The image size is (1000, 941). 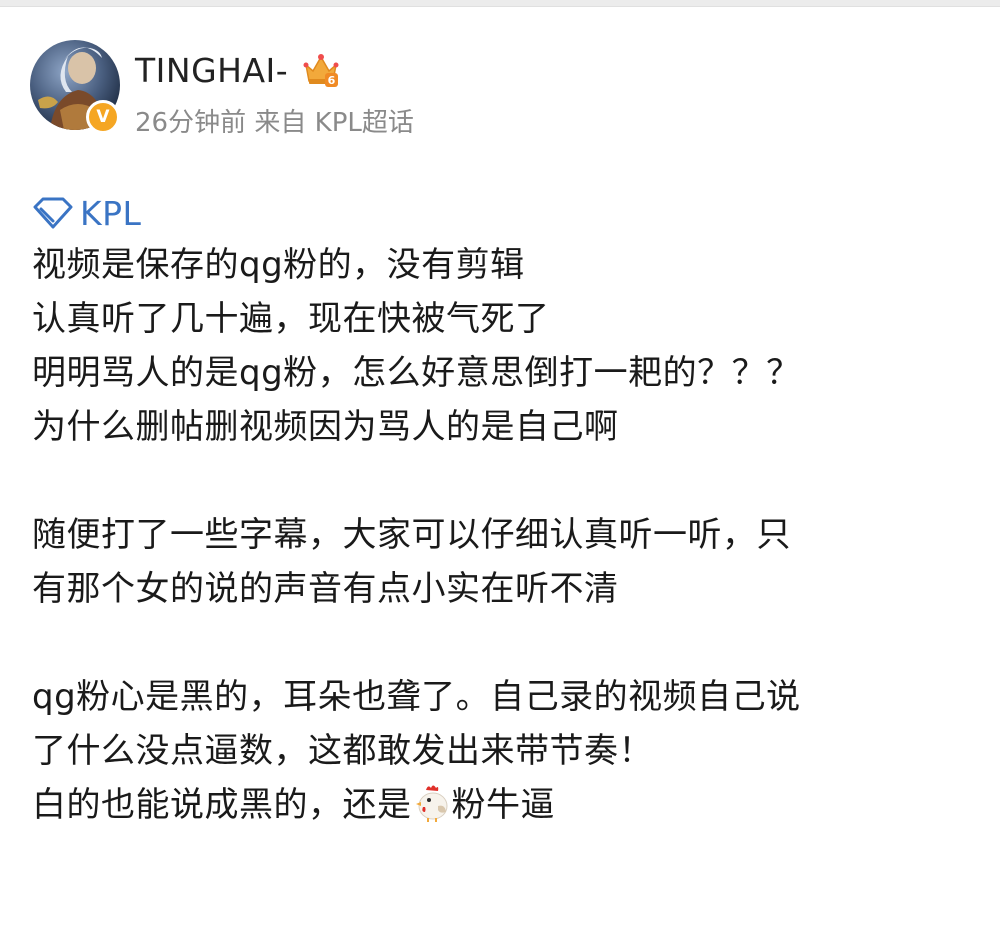 What do you see at coordinates (280, 123) in the screenshot?
I see `source-prefix: 来自` at bounding box center [280, 123].